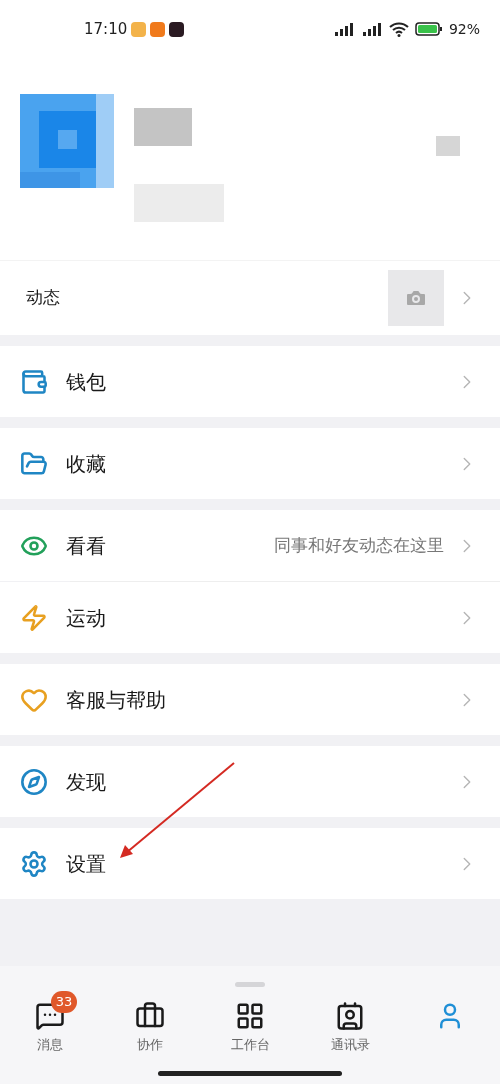 This screenshot has width=500, height=1084. What do you see at coordinates (428, 29) in the screenshot?
I see `battery-icon` at bounding box center [428, 29].